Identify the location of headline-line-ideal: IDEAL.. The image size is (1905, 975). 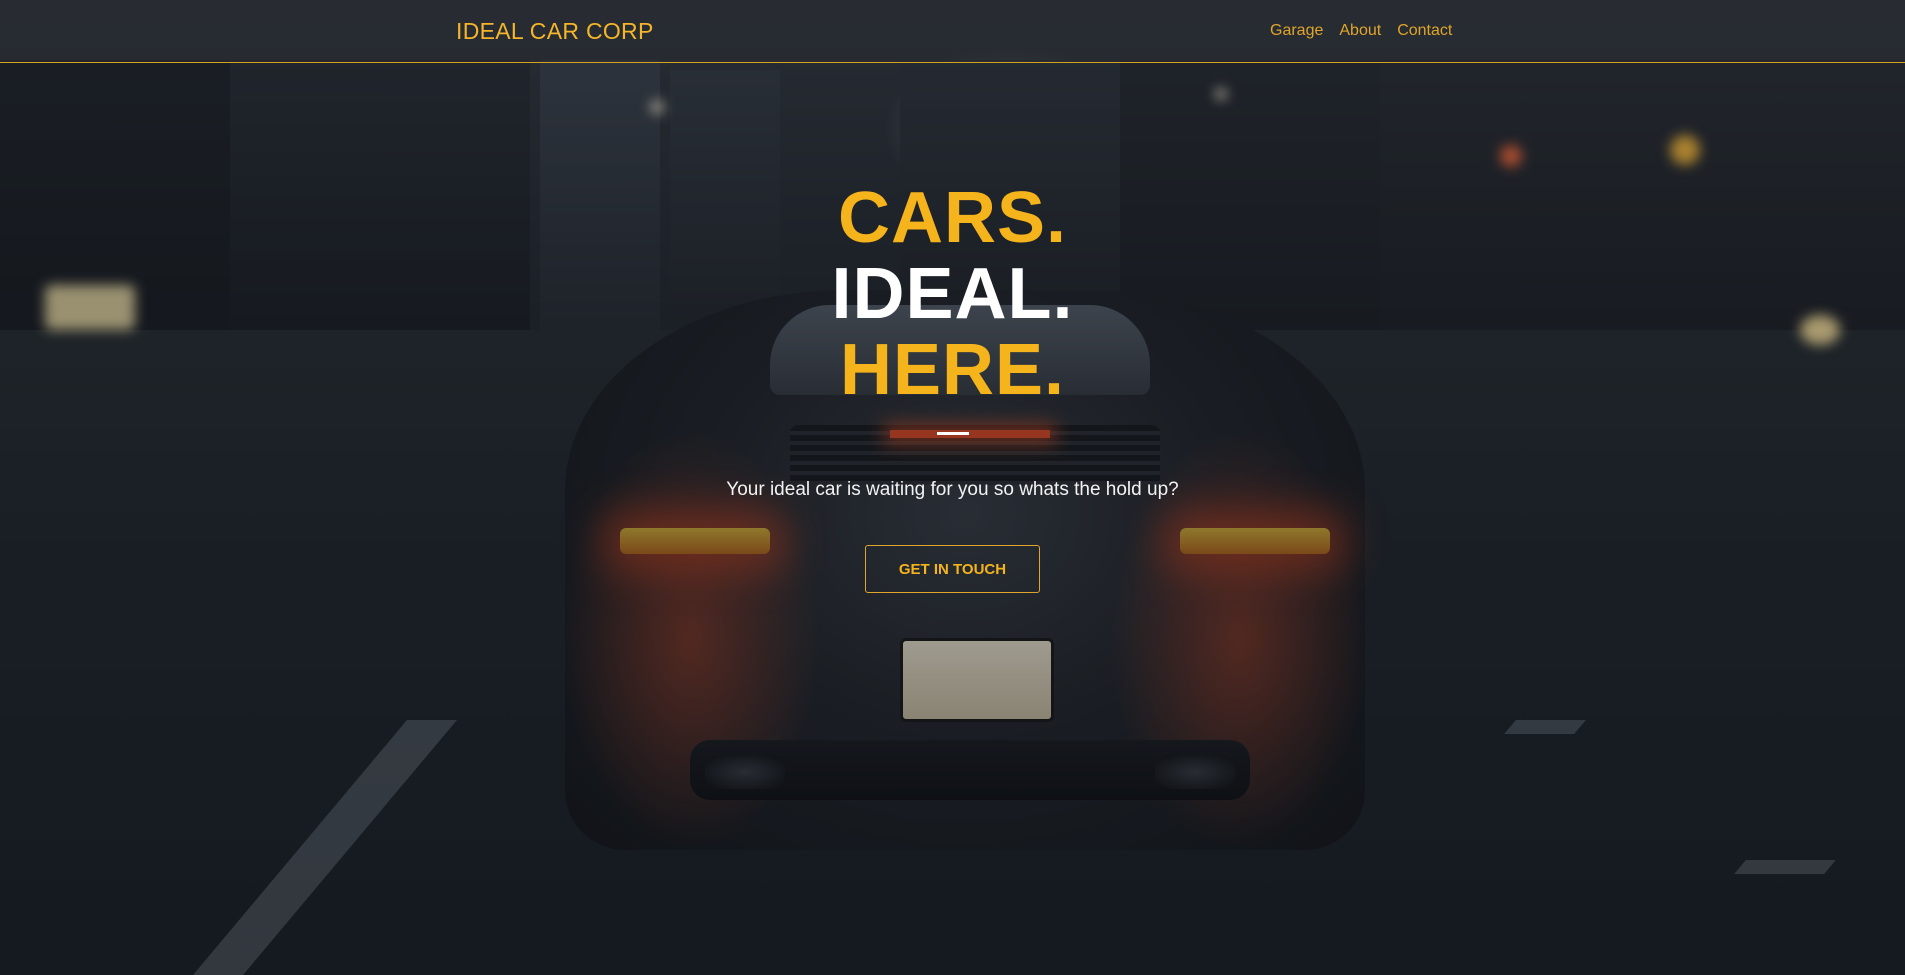
(952, 294).